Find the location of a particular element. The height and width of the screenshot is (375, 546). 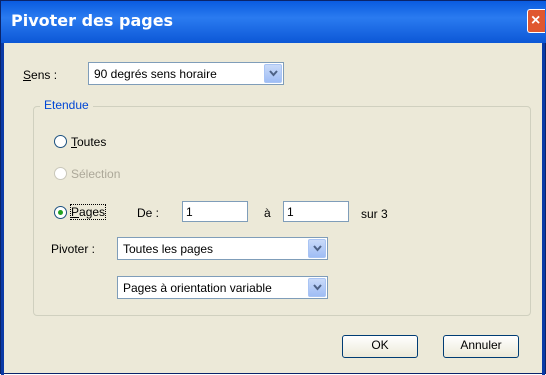

radio-selected-dot is located at coordinates (60, 212).